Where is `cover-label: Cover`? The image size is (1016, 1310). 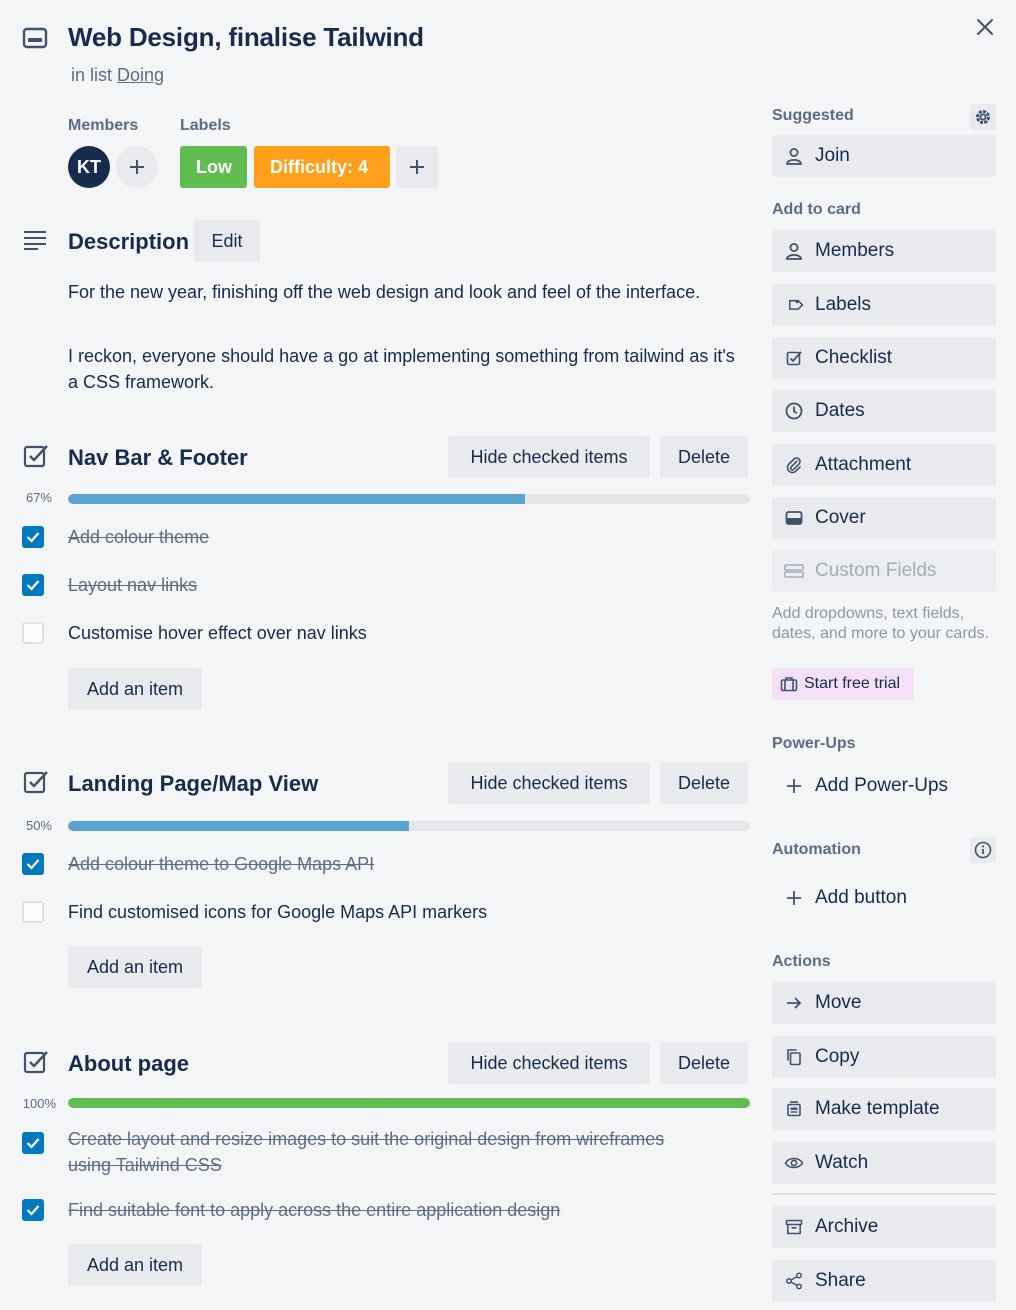 cover-label: Cover is located at coordinates (840, 517).